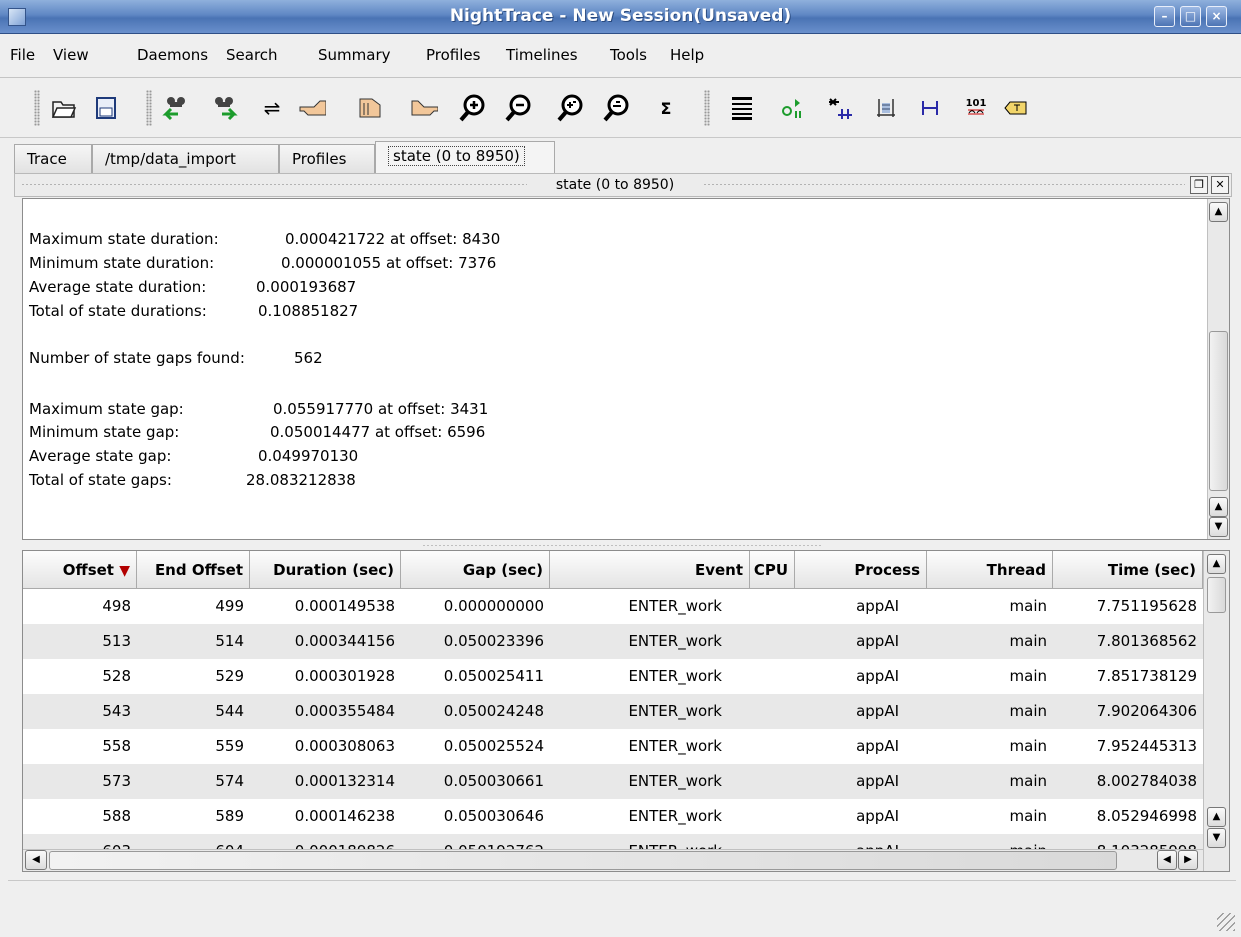 The height and width of the screenshot is (937, 1241). I want to click on cell-duration: 0.000308063, so click(344, 746).